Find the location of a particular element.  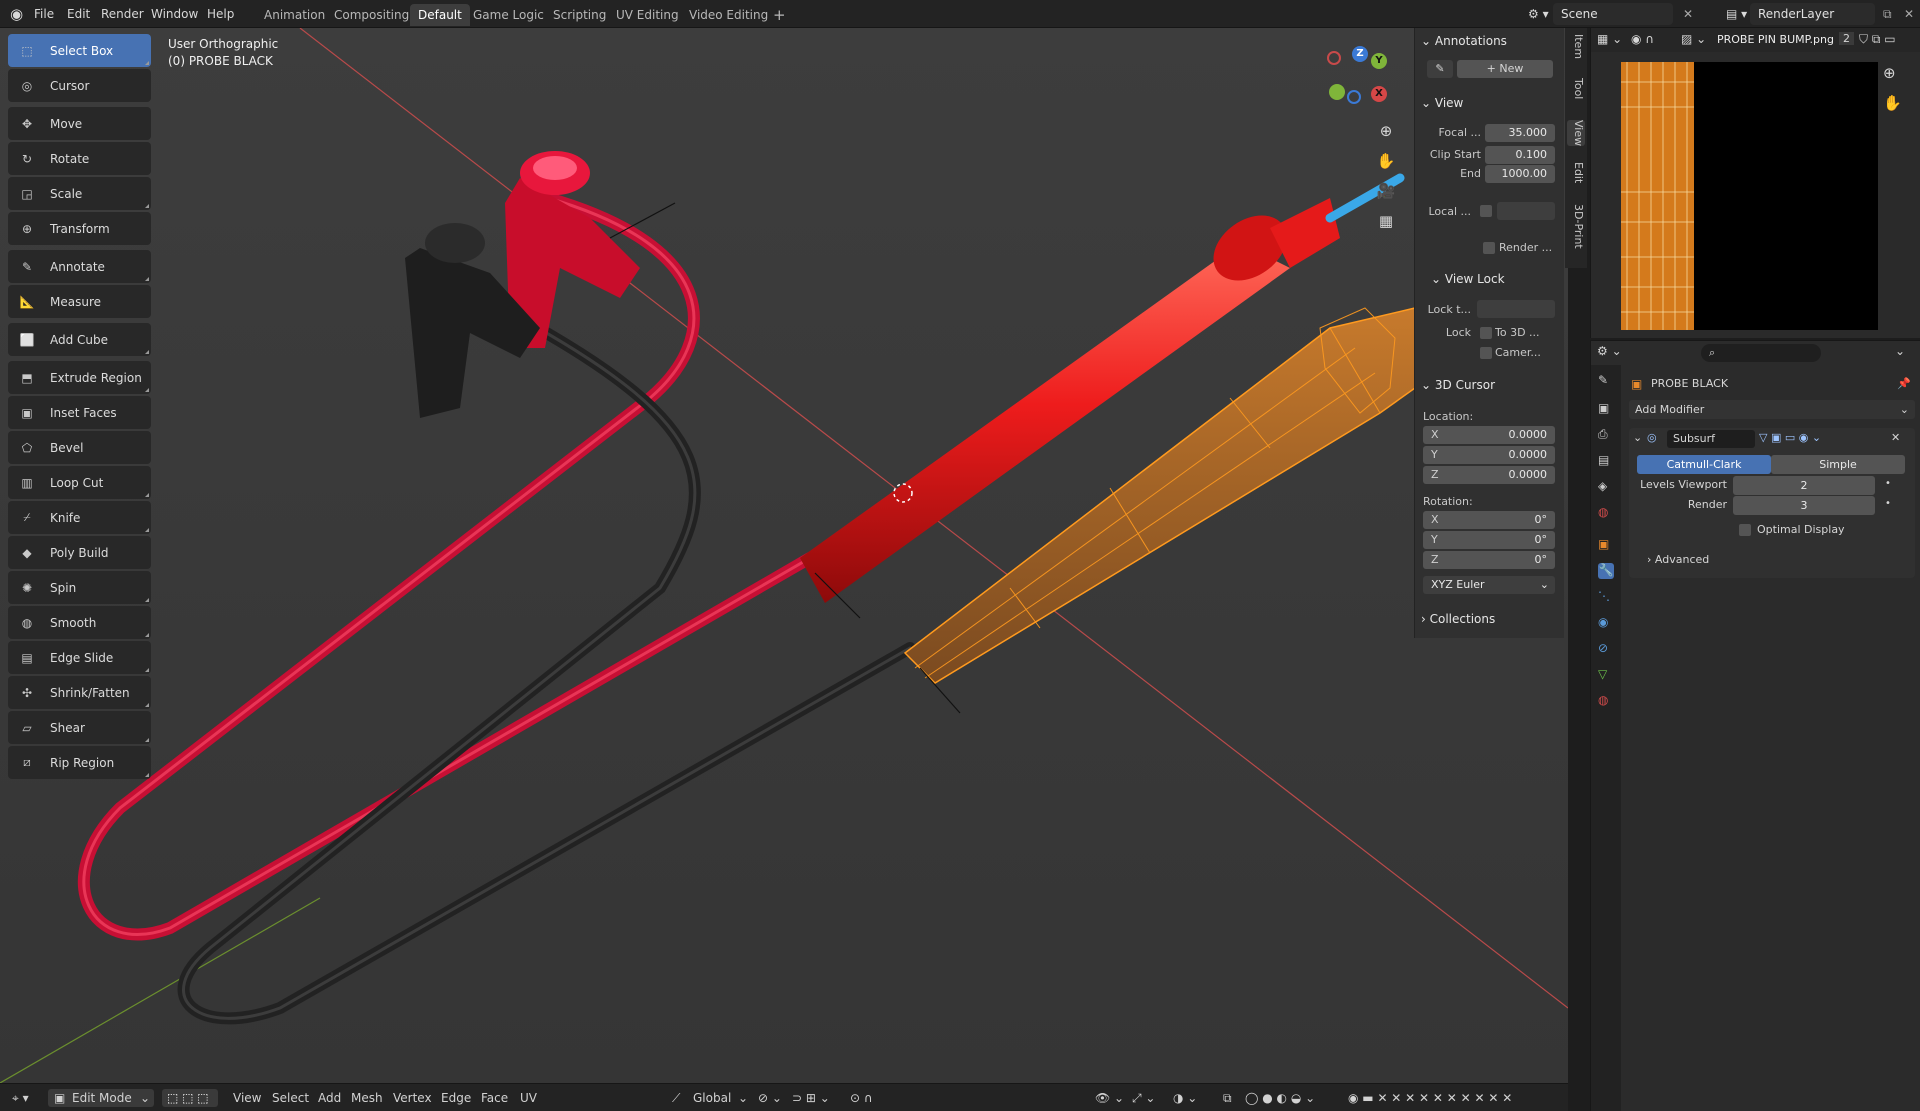

tool-add-cube: ⬜ Add Cube is located at coordinates (79, 339).